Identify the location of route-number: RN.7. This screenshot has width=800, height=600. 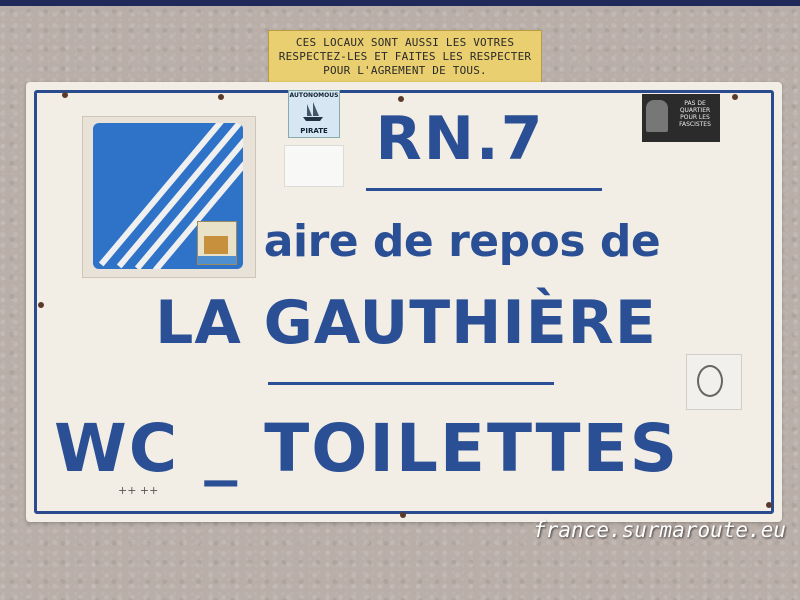
(460, 139).